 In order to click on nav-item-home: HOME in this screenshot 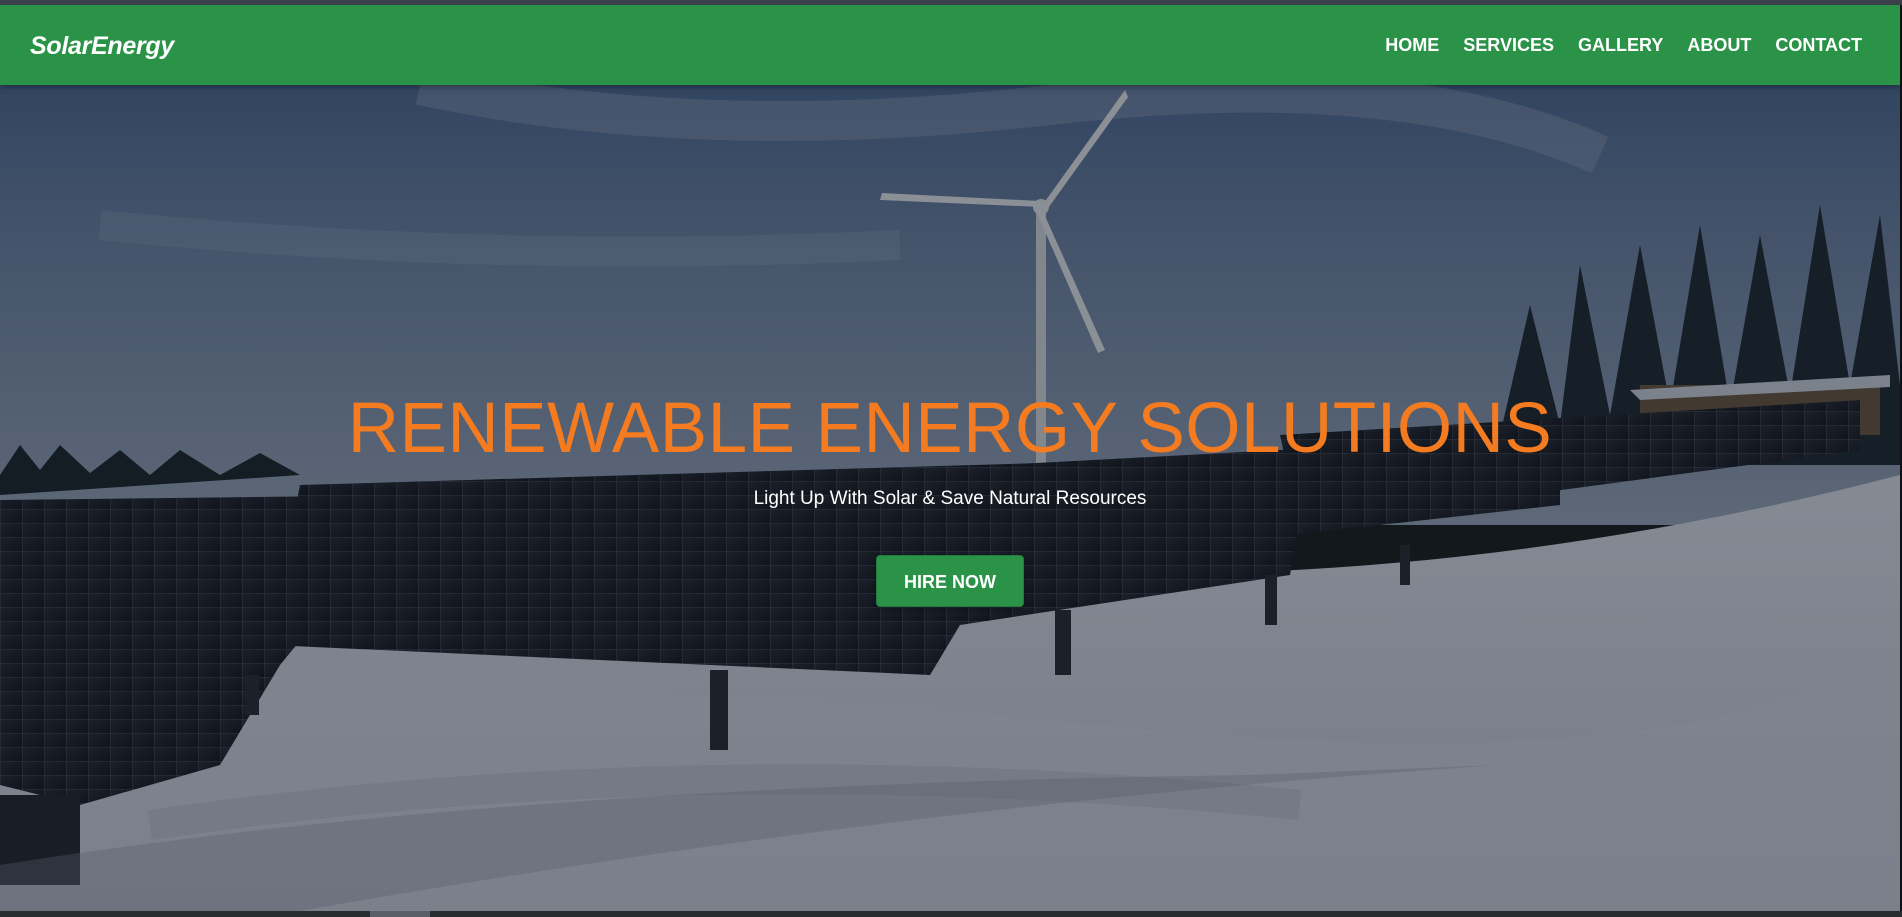, I will do `click(1412, 45)`.